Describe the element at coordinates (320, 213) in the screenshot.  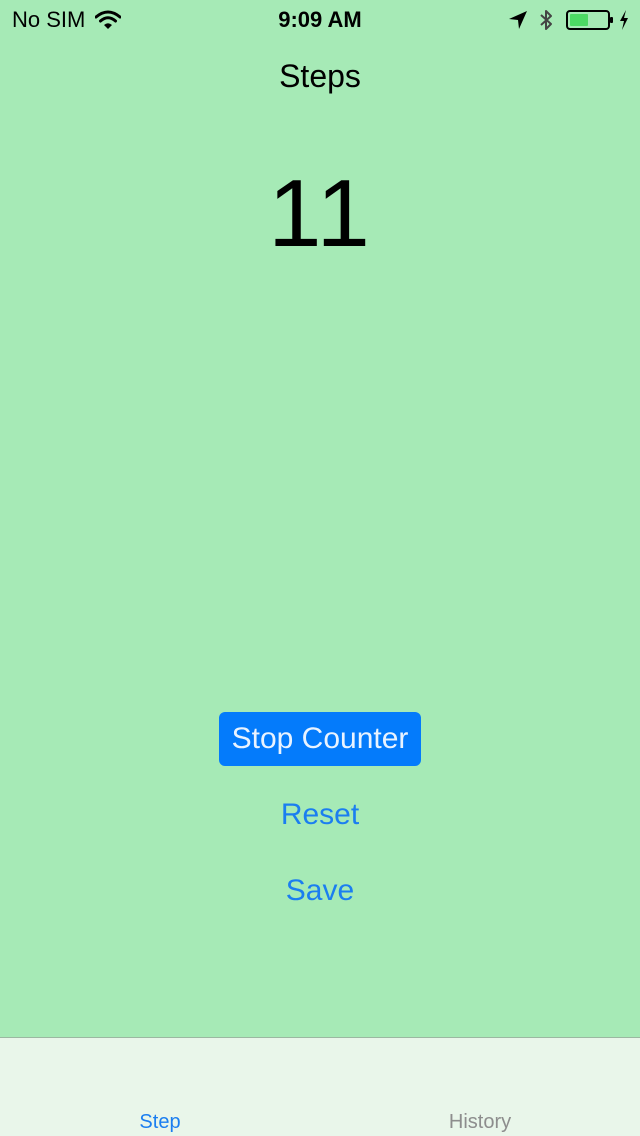
I see `step-count: 11` at that location.